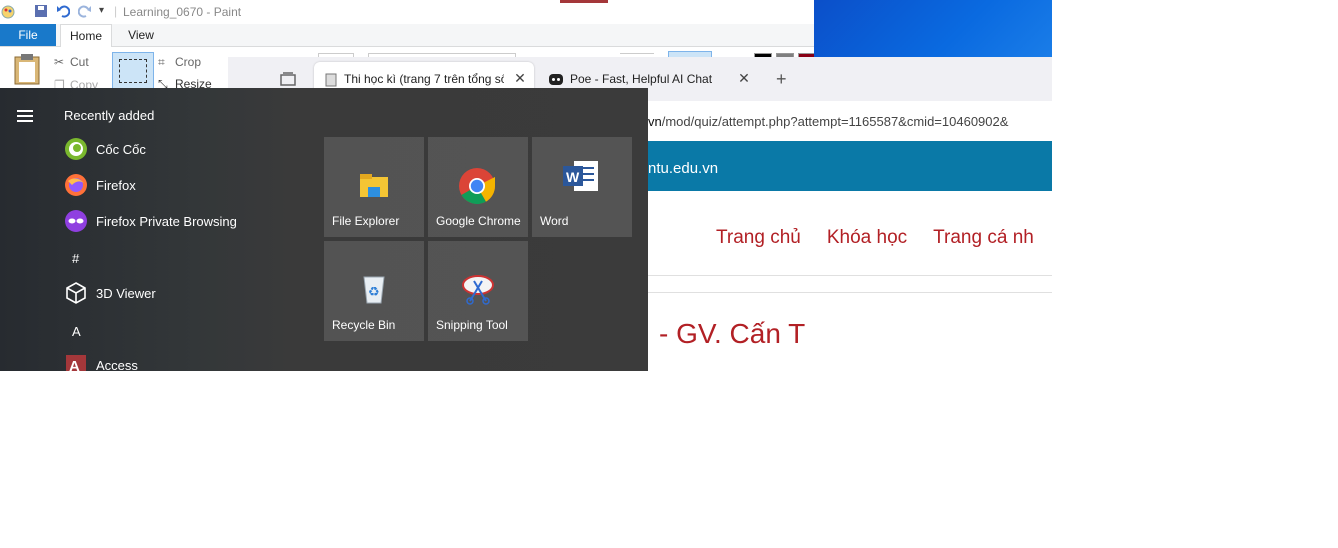 The image size is (1338, 548). Describe the element at coordinates (109, 115) in the screenshot. I see `recently-added-heading: Recently added` at that location.